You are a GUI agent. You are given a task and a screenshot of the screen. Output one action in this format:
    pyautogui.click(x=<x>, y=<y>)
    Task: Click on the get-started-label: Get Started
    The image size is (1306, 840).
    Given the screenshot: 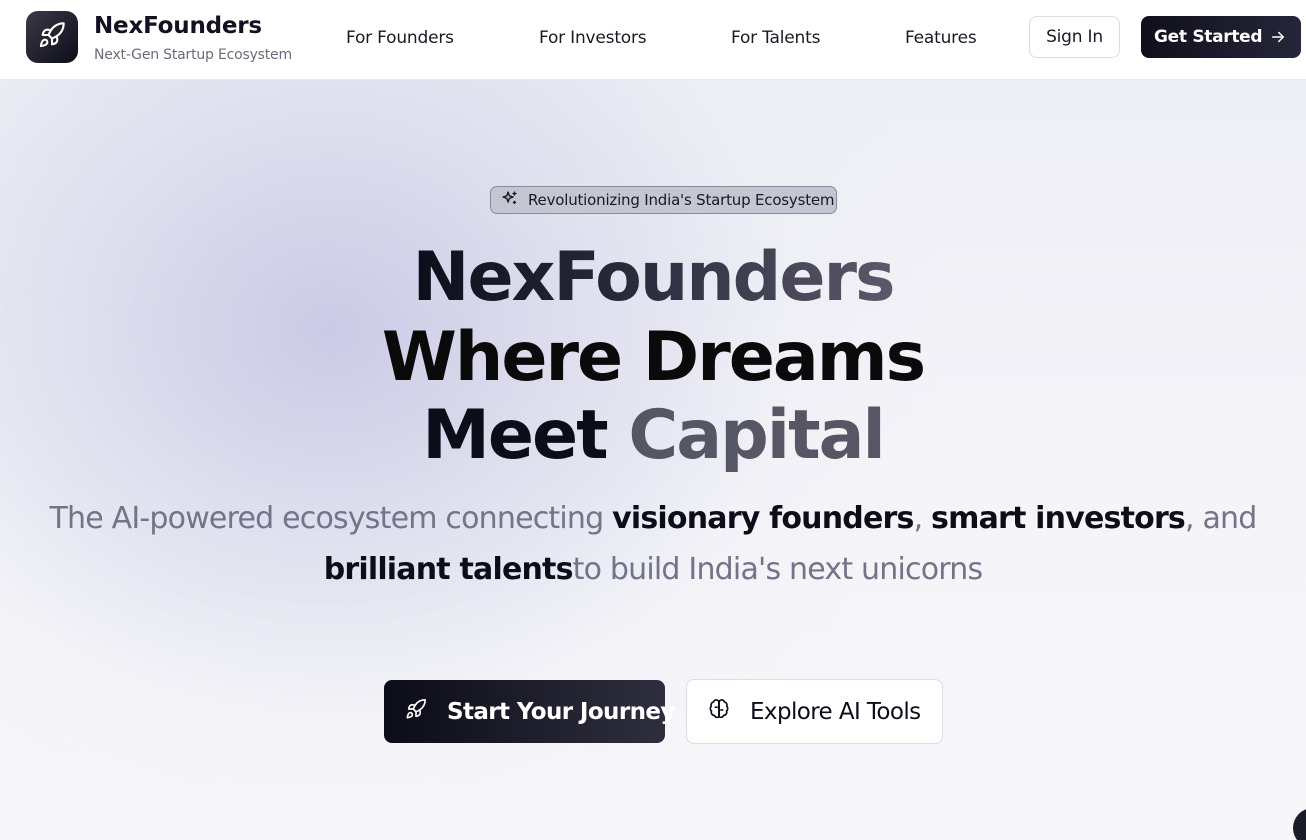 What is the action you would take?
    pyautogui.click(x=1208, y=37)
    